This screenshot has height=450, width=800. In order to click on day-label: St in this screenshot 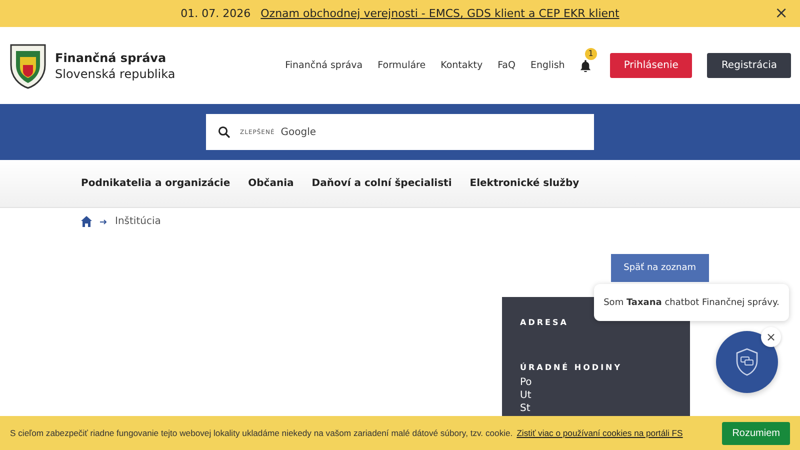, I will do `click(526, 408)`.